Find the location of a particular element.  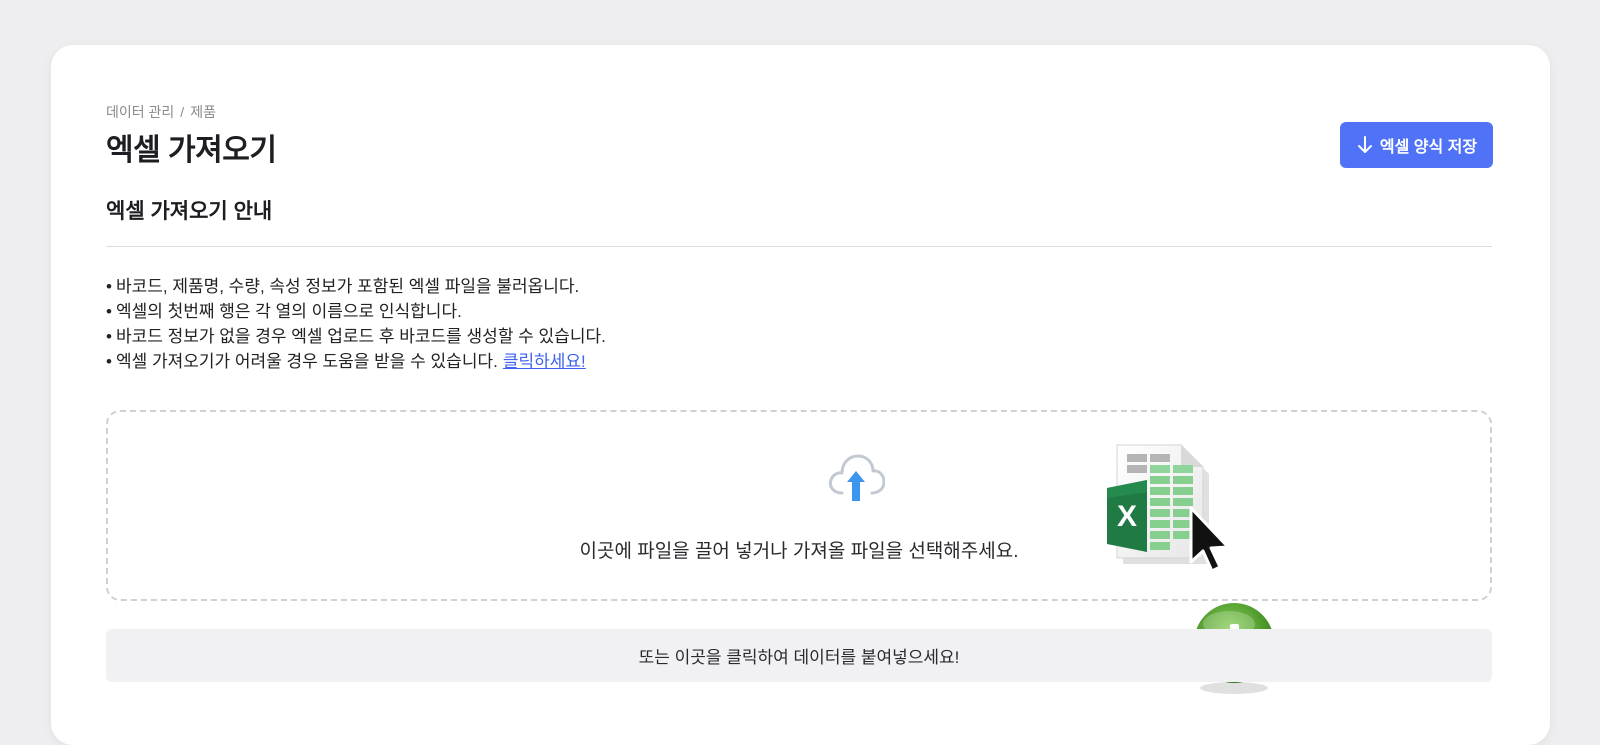

divider is located at coordinates (799, 246).